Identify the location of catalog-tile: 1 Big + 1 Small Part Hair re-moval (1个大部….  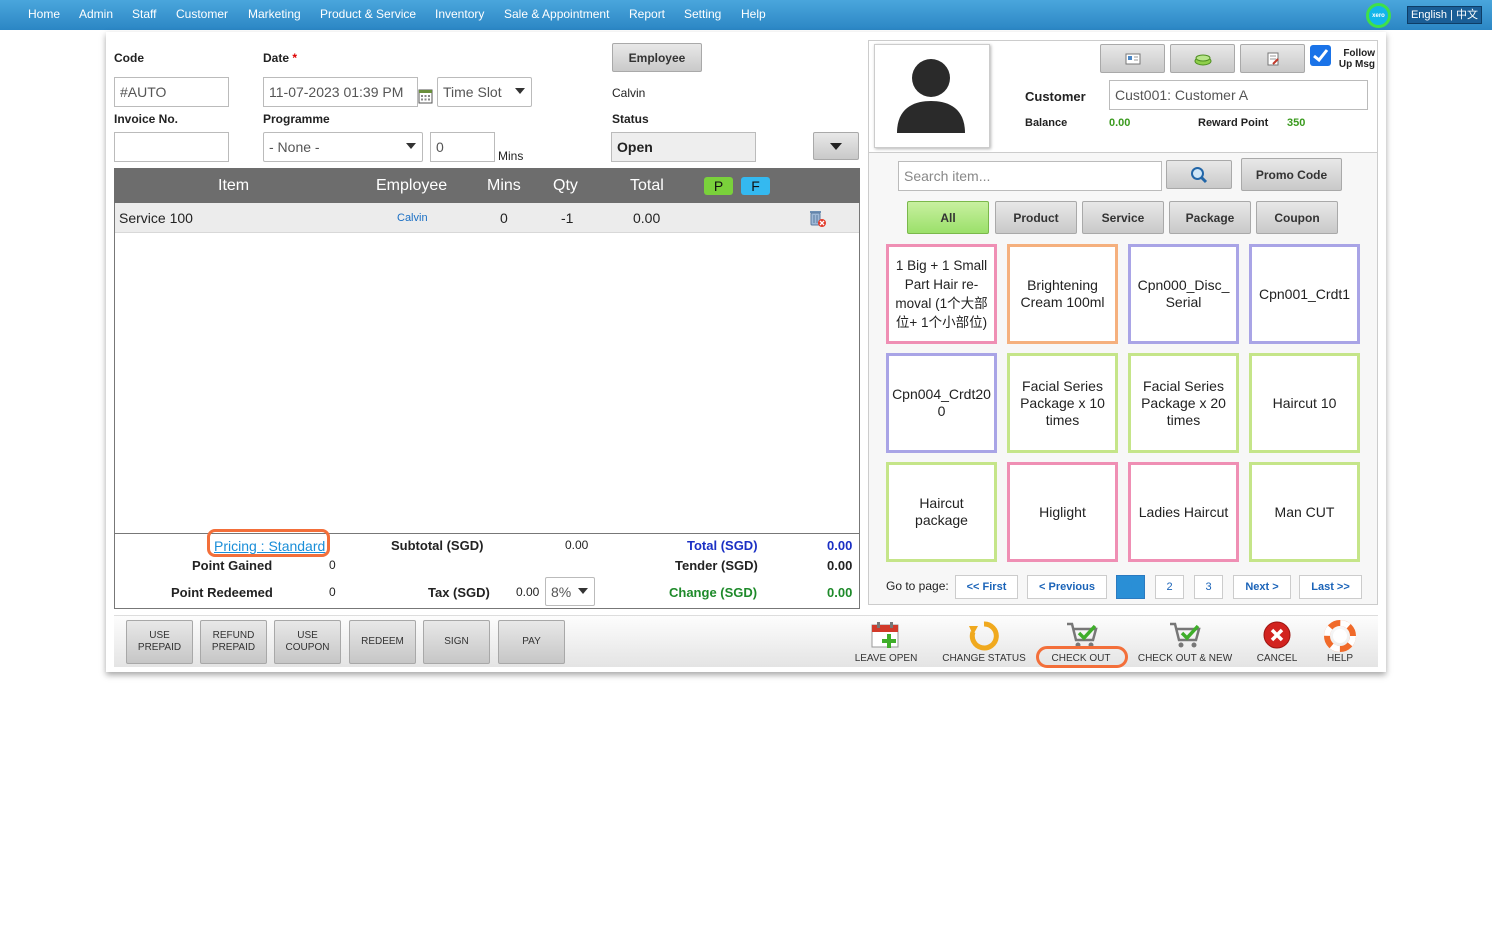
(941, 294).